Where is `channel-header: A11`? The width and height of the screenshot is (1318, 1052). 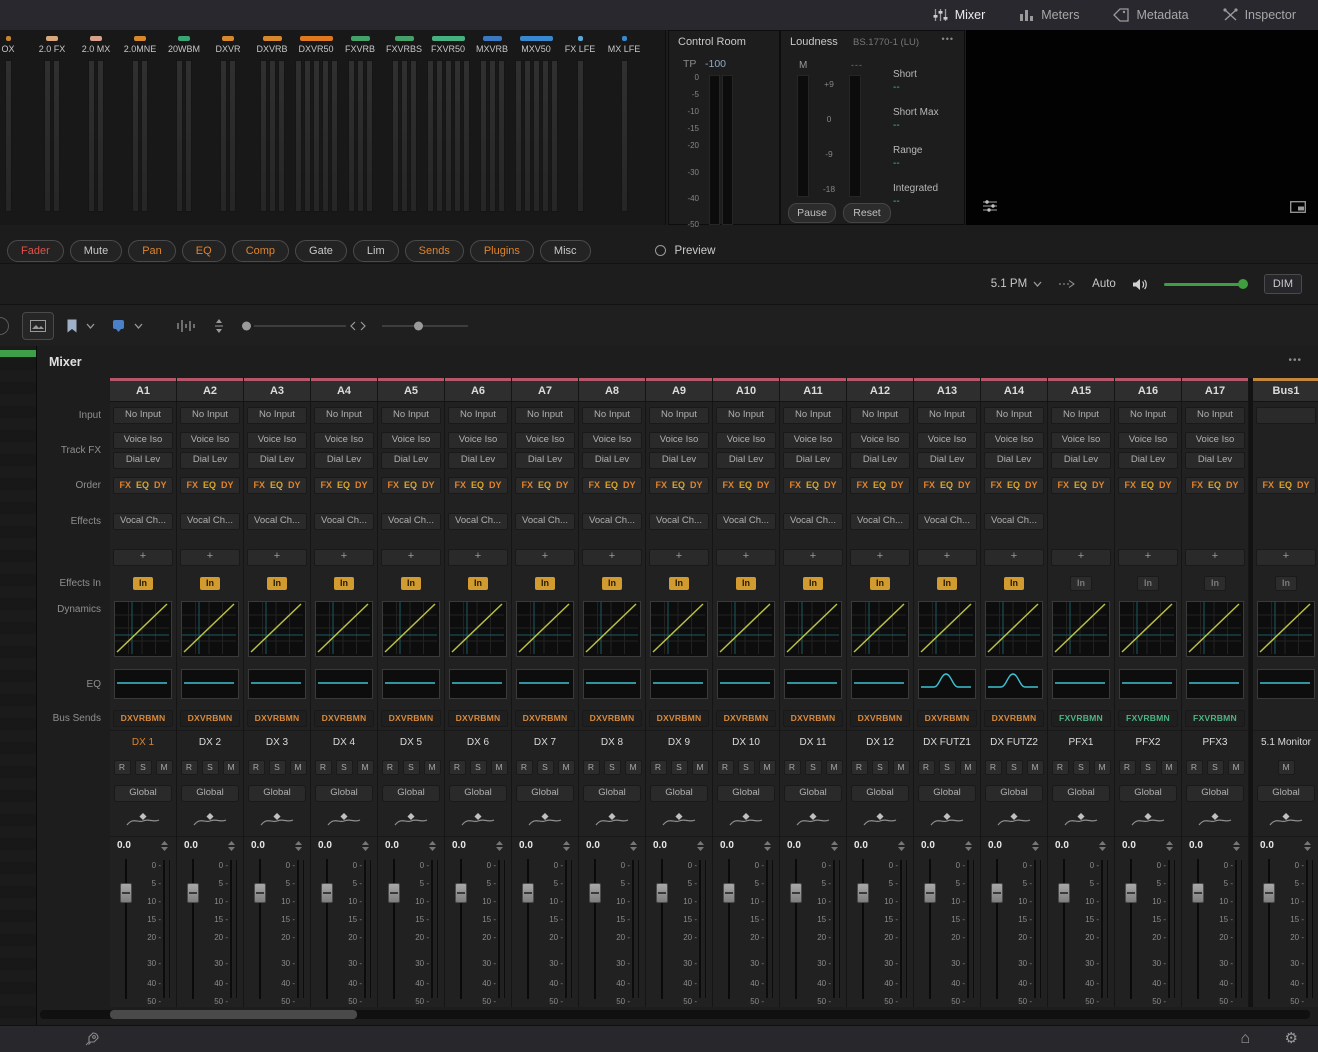 channel-header: A11 is located at coordinates (813, 390).